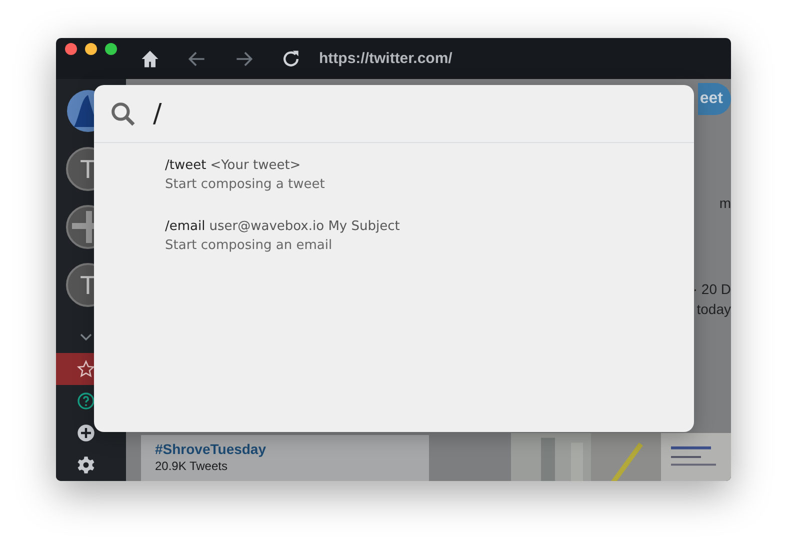 The image size is (787, 555). I want to click on help-icon, so click(86, 401).